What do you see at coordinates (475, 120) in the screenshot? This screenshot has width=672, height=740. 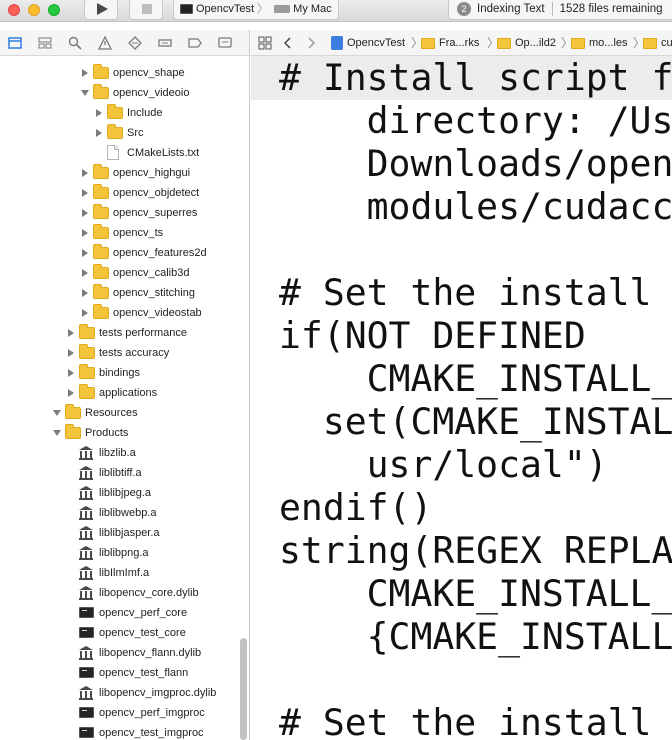 I see `code-line: directory: /Us` at bounding box center [475, 120].